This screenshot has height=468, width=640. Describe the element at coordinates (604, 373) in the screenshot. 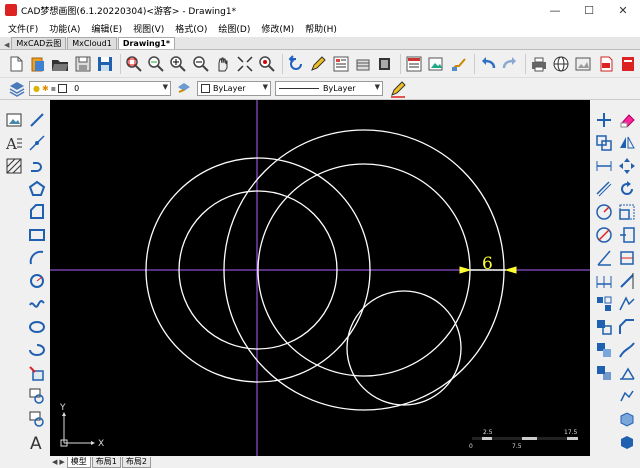

I see `join-icon` at that location.